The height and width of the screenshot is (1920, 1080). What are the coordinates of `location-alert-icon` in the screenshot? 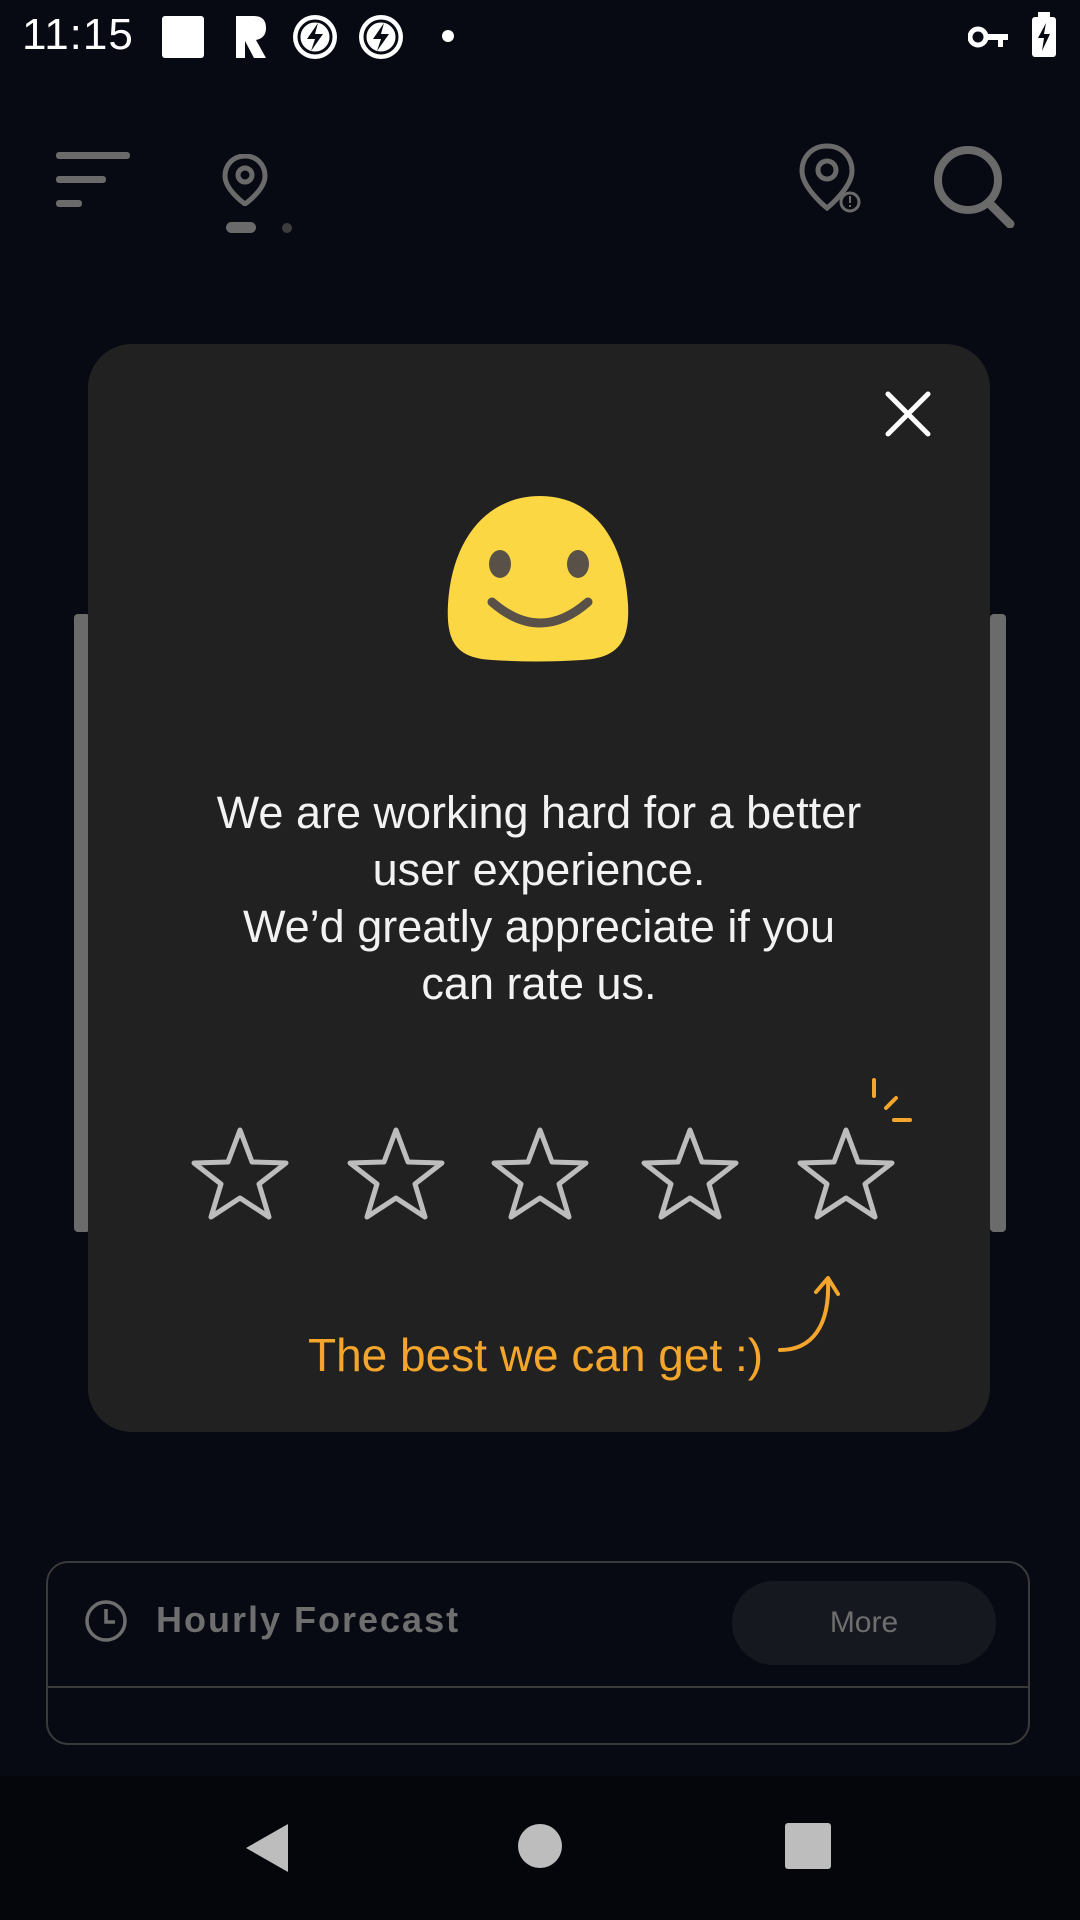 It's located at (829, 181).